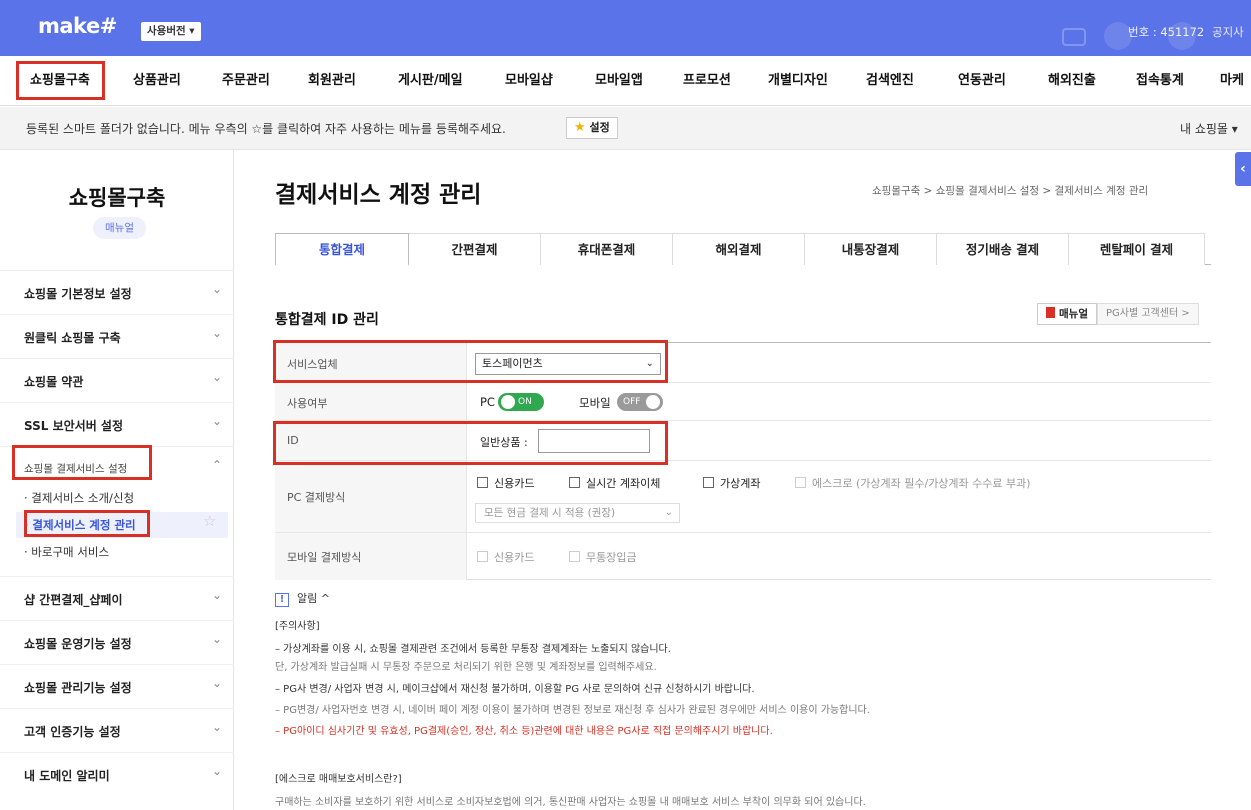 This screenshot has width=1251, height=810. What do you see at coordinates (890, 81) in the screenshot?
I see `nav-item-search-engine: 검색엔진` at bounding box center [890, 81].